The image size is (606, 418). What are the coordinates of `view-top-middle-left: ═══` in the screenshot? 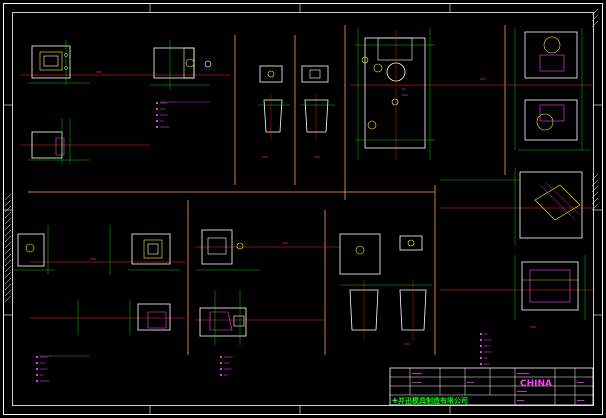 It's located at (274, 112).